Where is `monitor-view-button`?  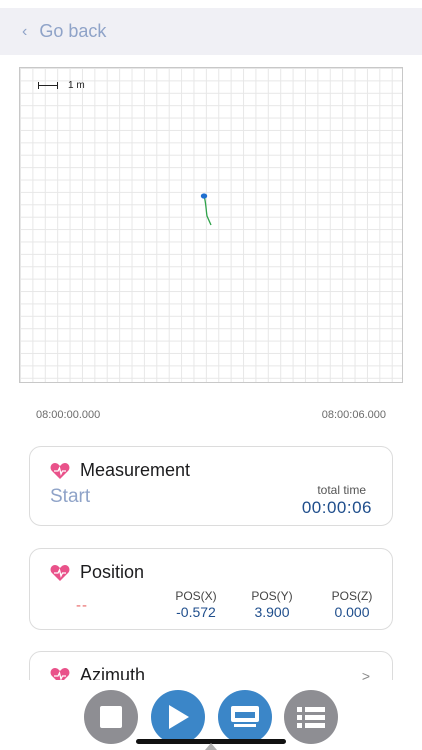 monitor-view-button is located at coordinates (245, 717).